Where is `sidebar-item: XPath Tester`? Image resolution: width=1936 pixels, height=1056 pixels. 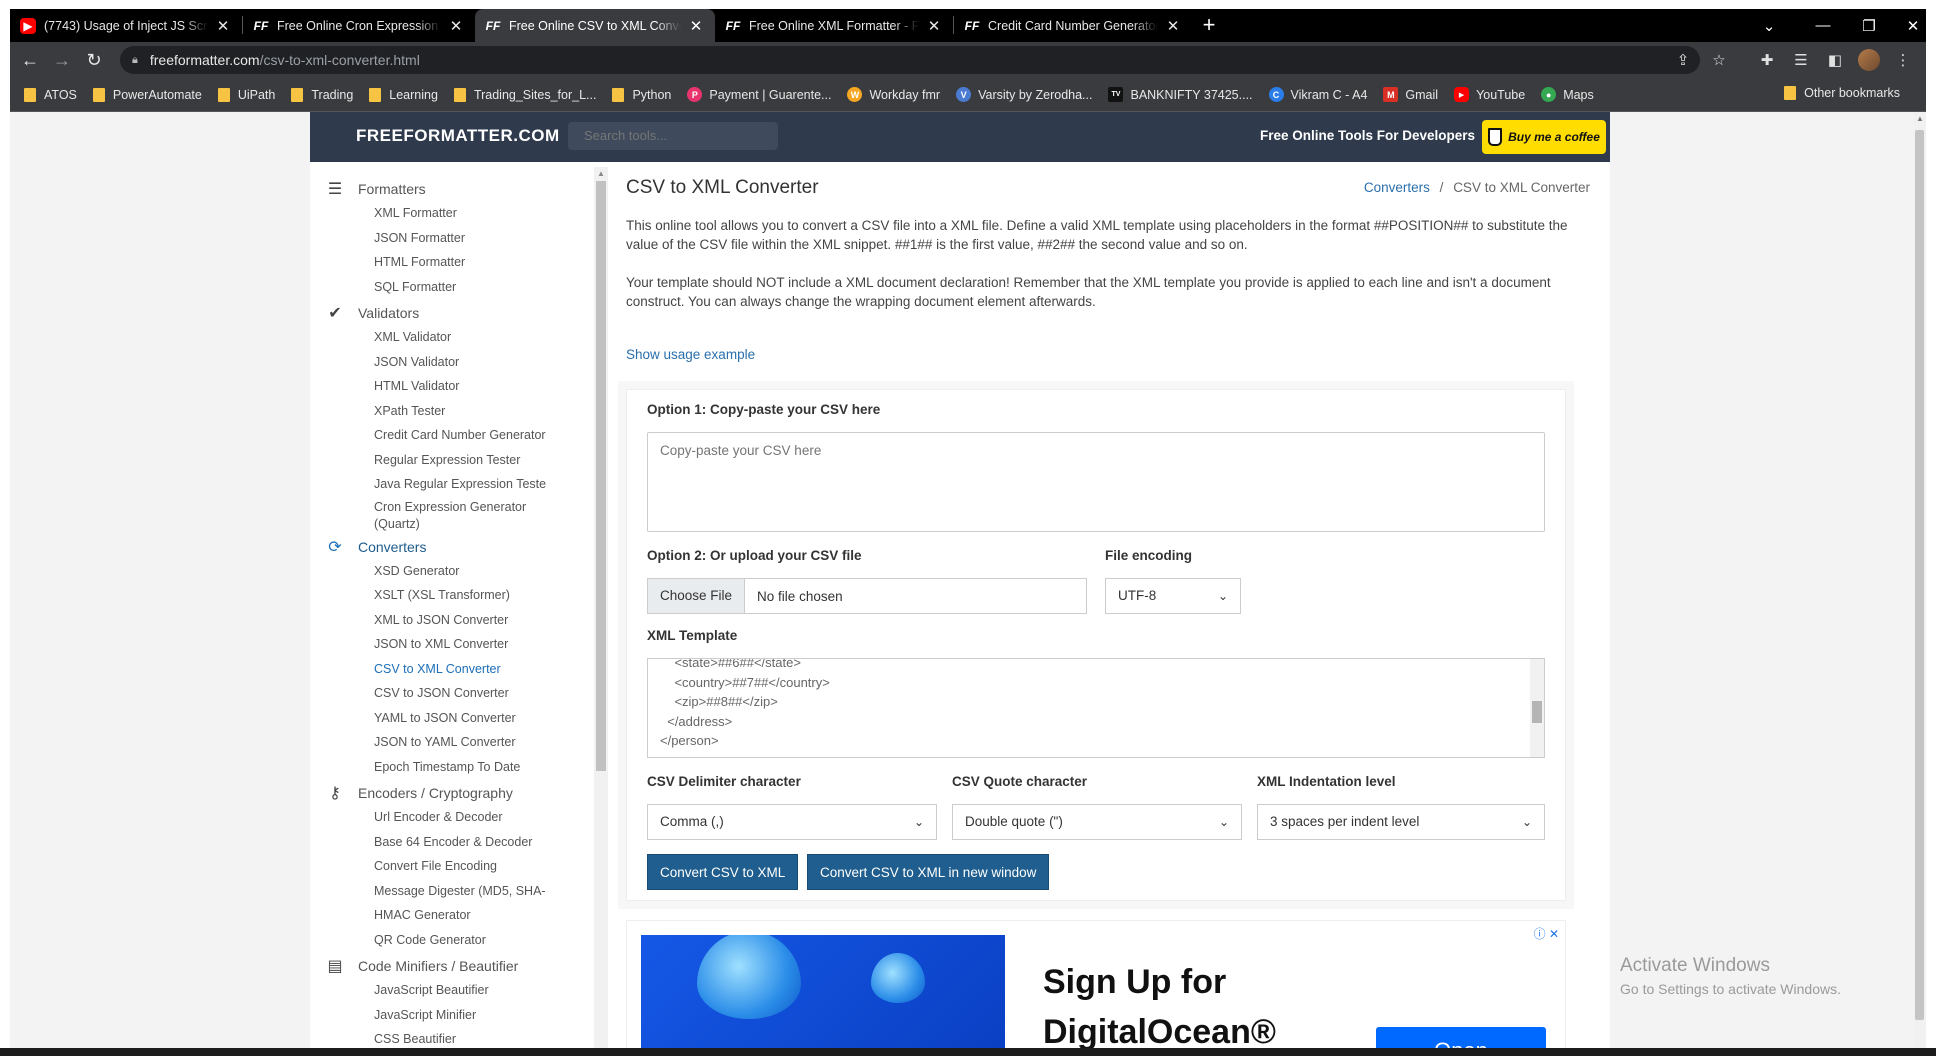
sidebar-item: XPath Tester is located at coordinates (435, 411).